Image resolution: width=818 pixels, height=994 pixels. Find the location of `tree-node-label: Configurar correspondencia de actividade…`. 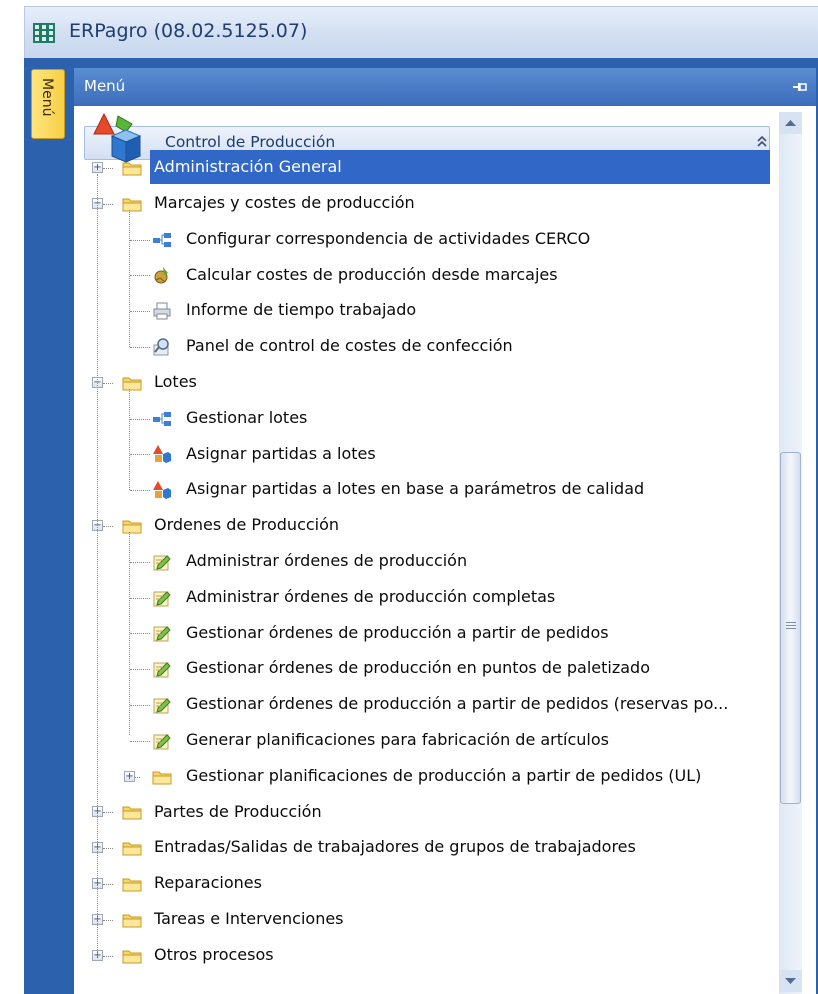

tree-node-label: Configurar correspondencia de actividade… is located at coordinates (388, 238).